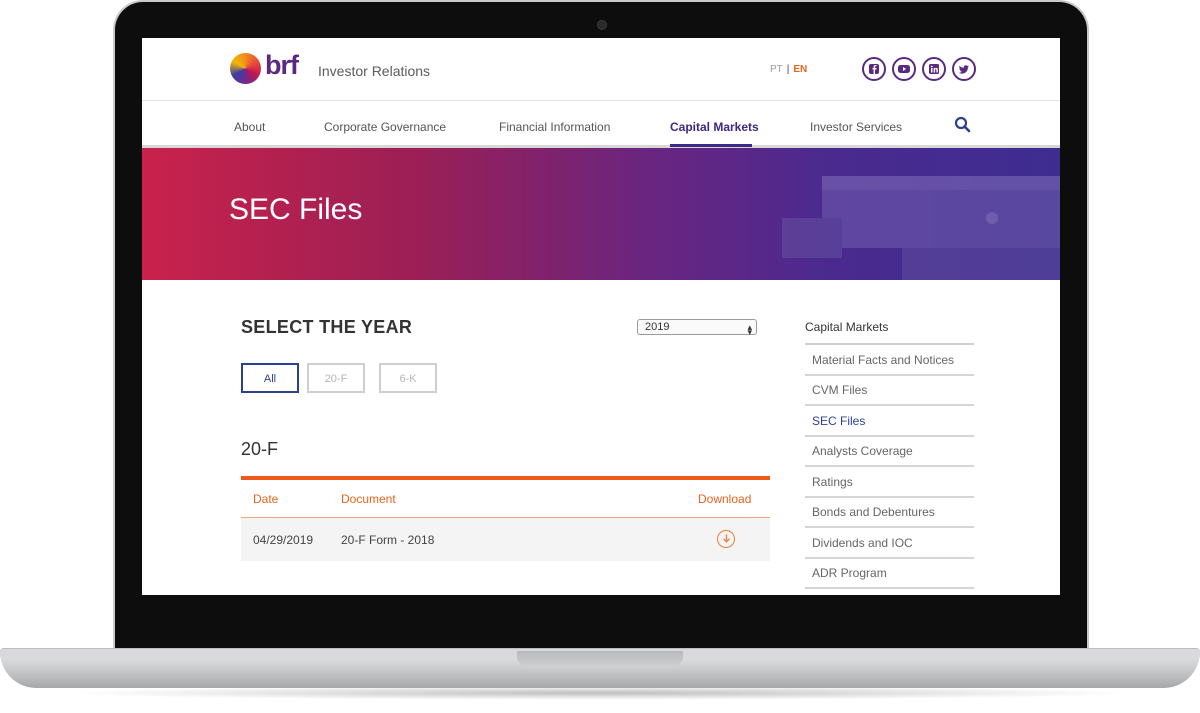 Image resolution: width=1200 pixels, height=713 pixels. What do you see at coordinates (711, 145) in the screenshot?
I see `nav-active-indicator` at bounding box center [711, 145].